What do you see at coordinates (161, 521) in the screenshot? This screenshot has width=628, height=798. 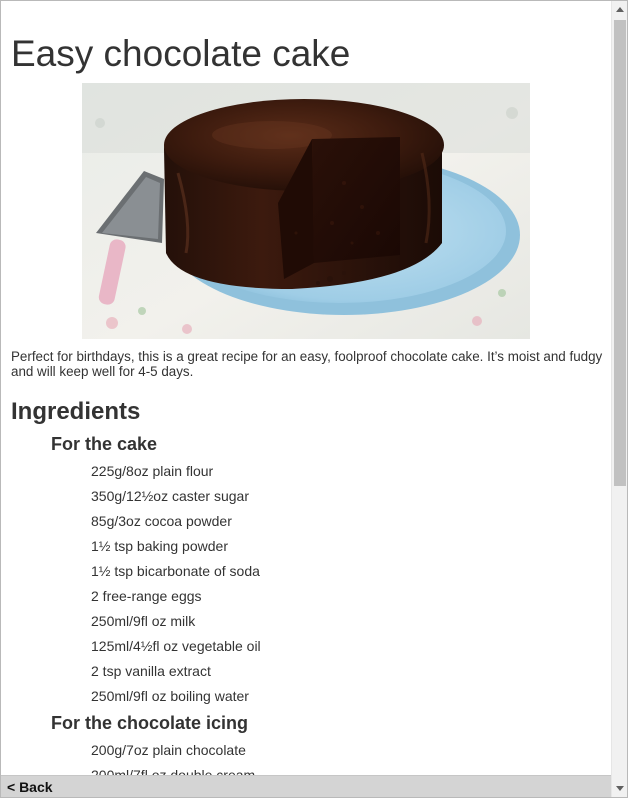 I see `ingredient-item: 85g/3oz cocoa powder` at bounding box center [161, 521].